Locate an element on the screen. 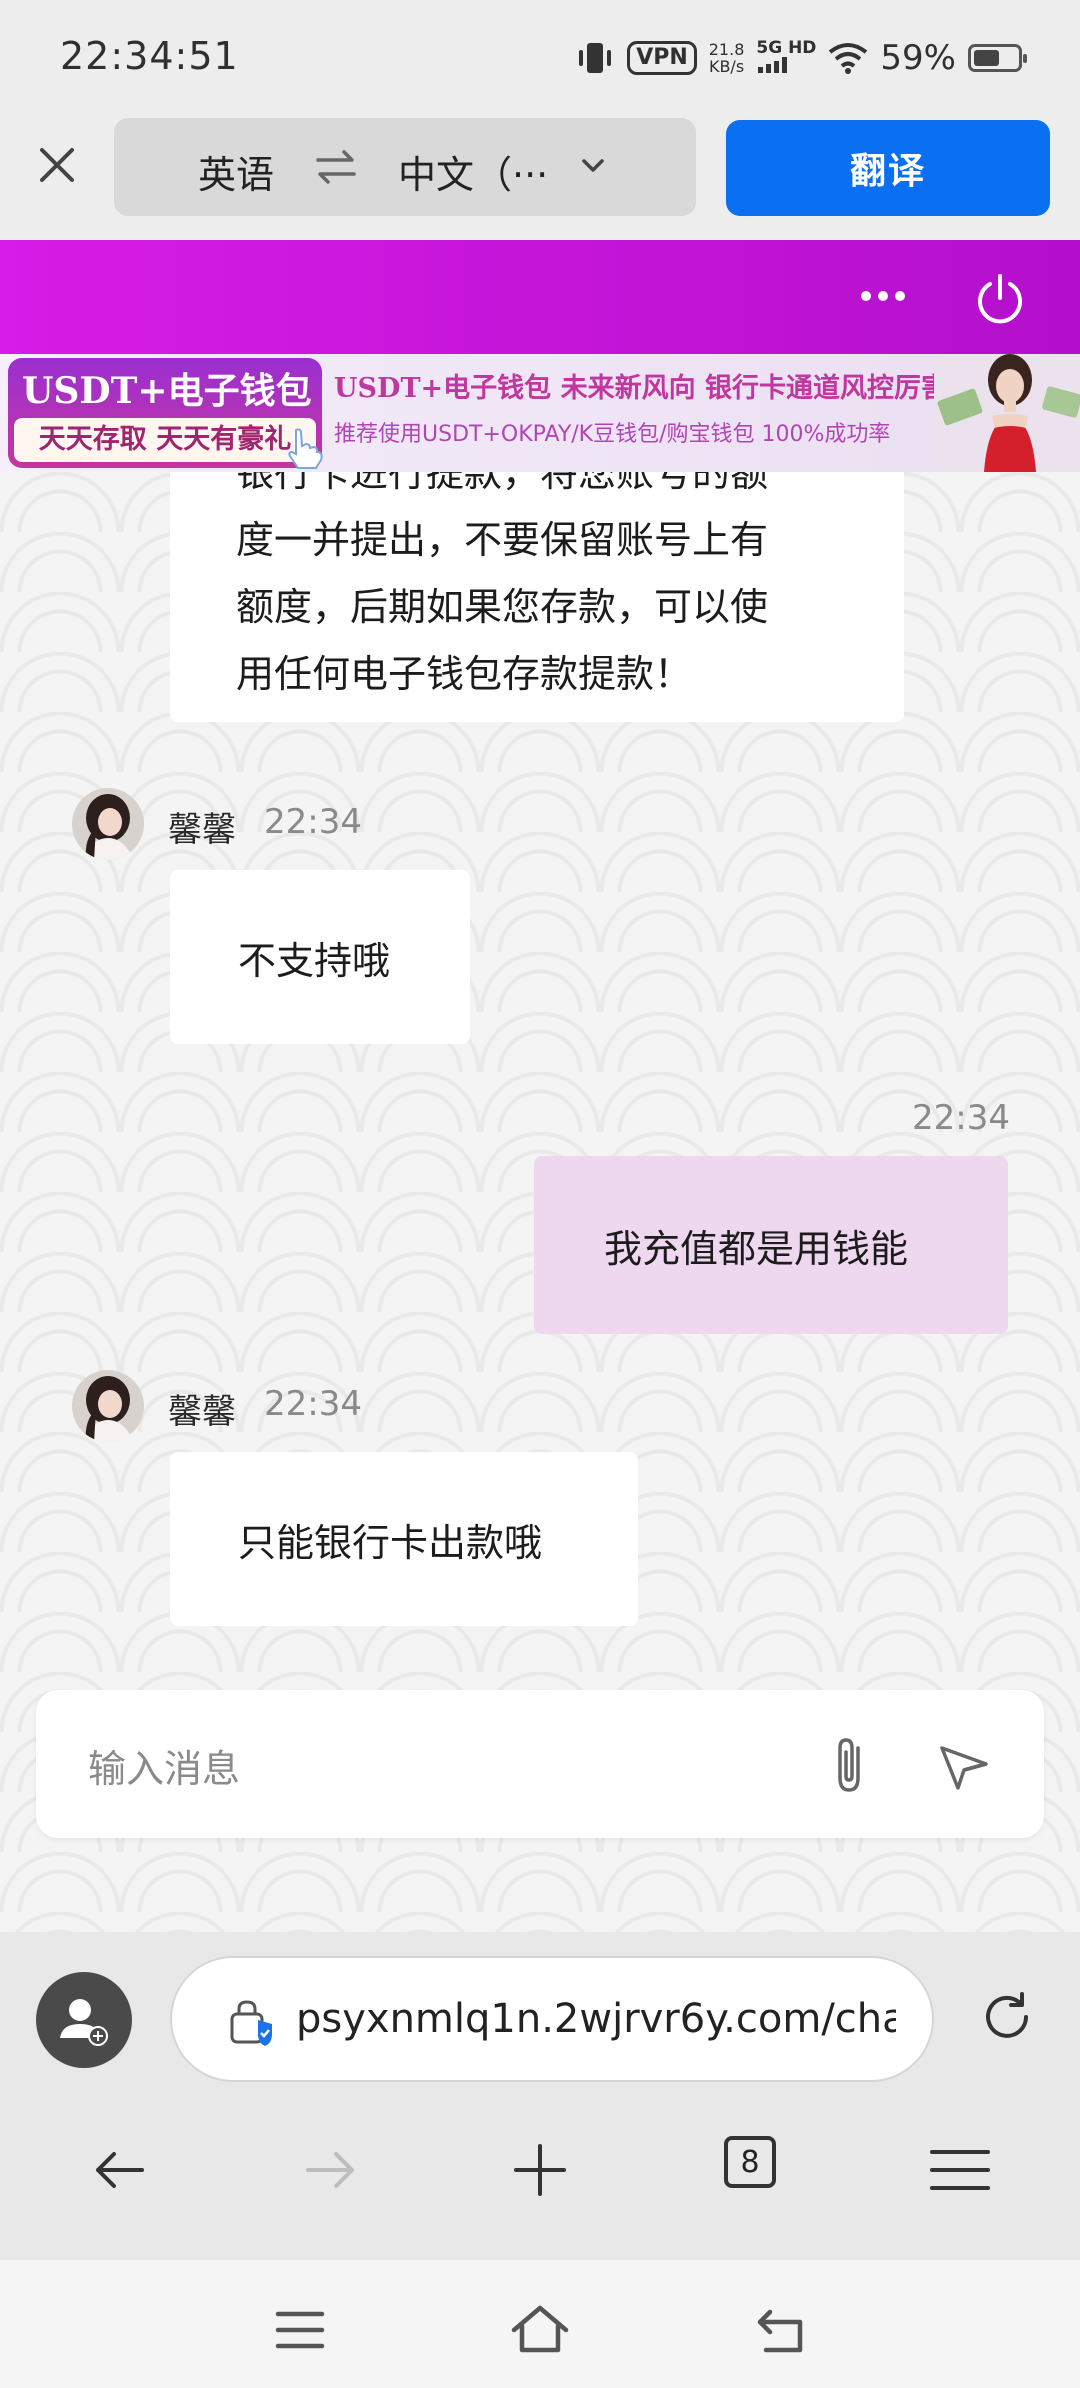  attachment-icon is located at coordinates (849, 1765).